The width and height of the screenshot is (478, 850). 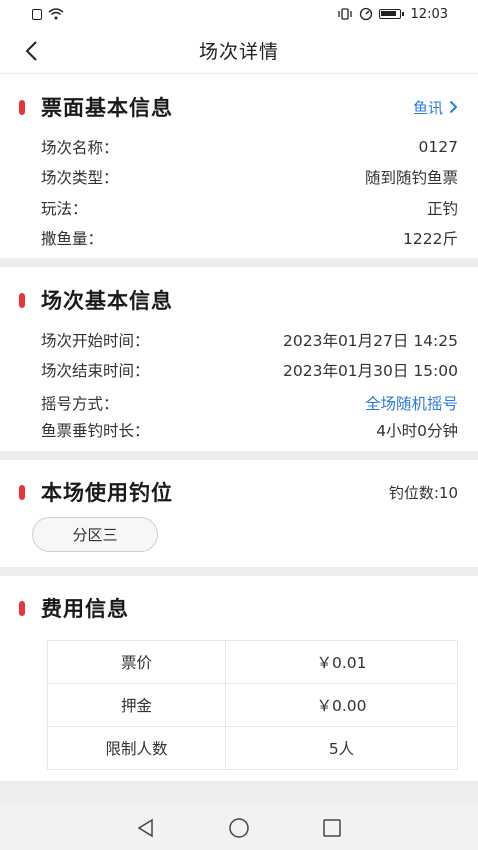 I want to click on row-label: 玩法：, so click(x=64, y=209).